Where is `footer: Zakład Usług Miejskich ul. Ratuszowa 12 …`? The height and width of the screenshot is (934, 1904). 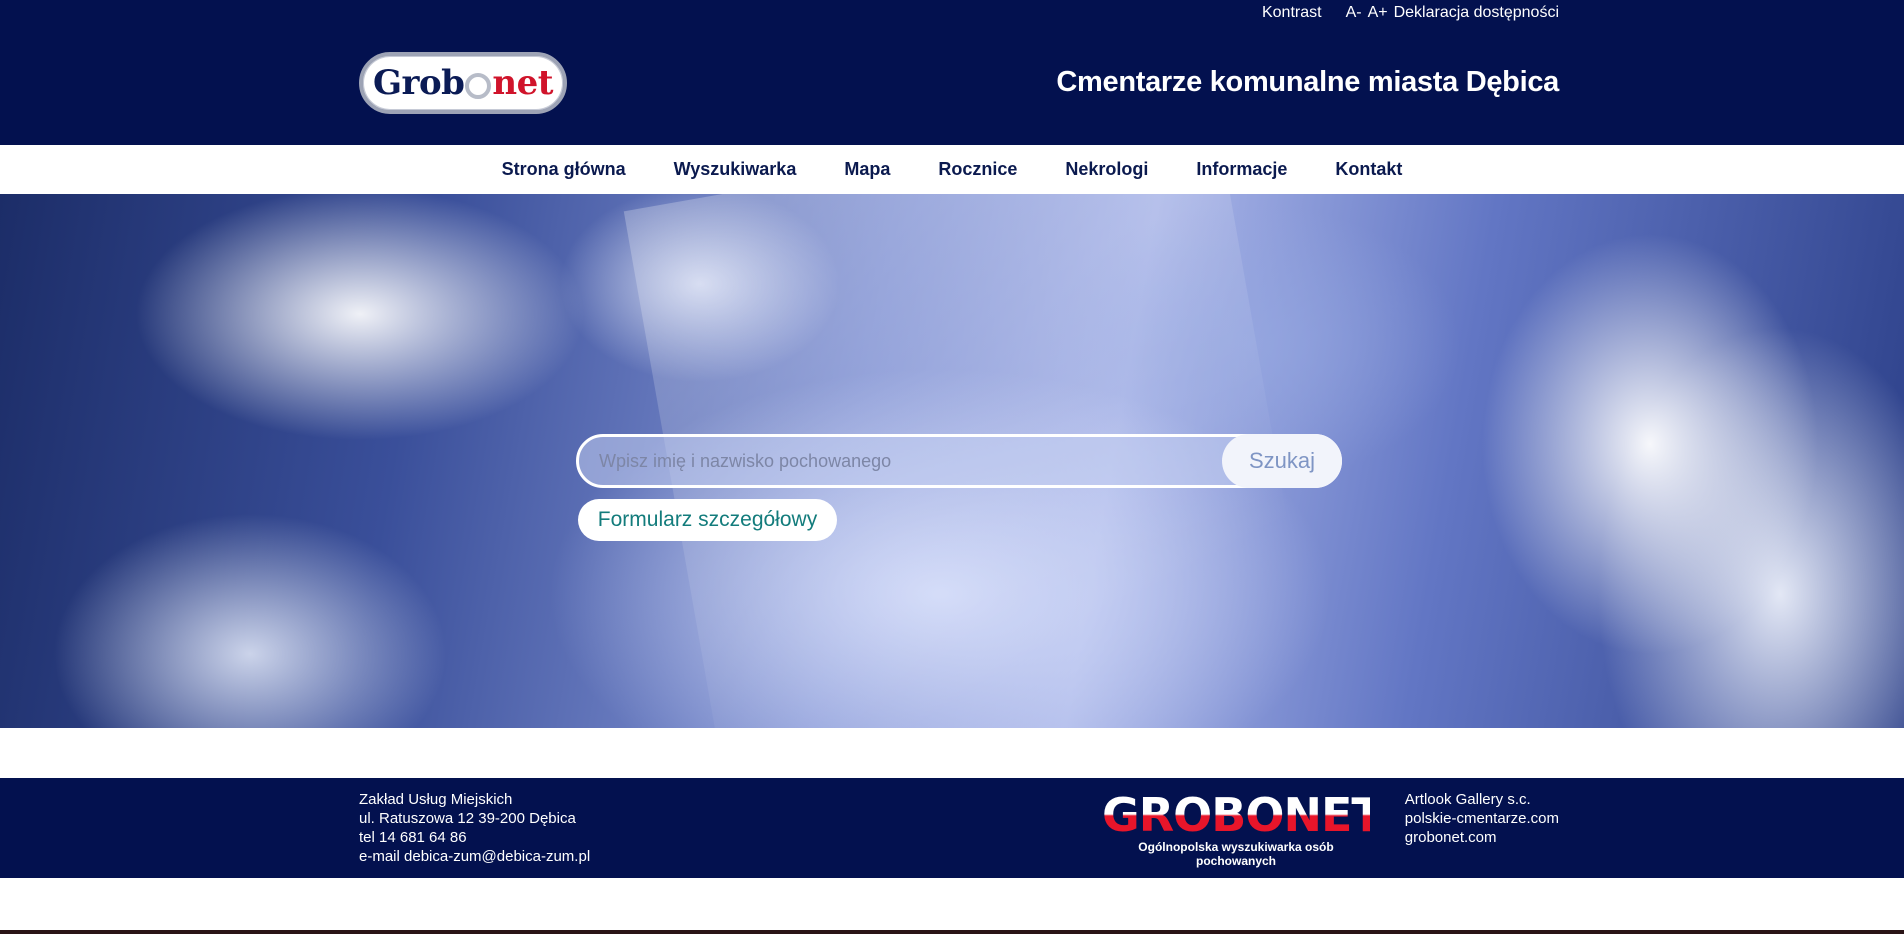 footer: Zakład Usług Miejskich ul. Ratuszowa 12 … is located at coordinates (952, 828).